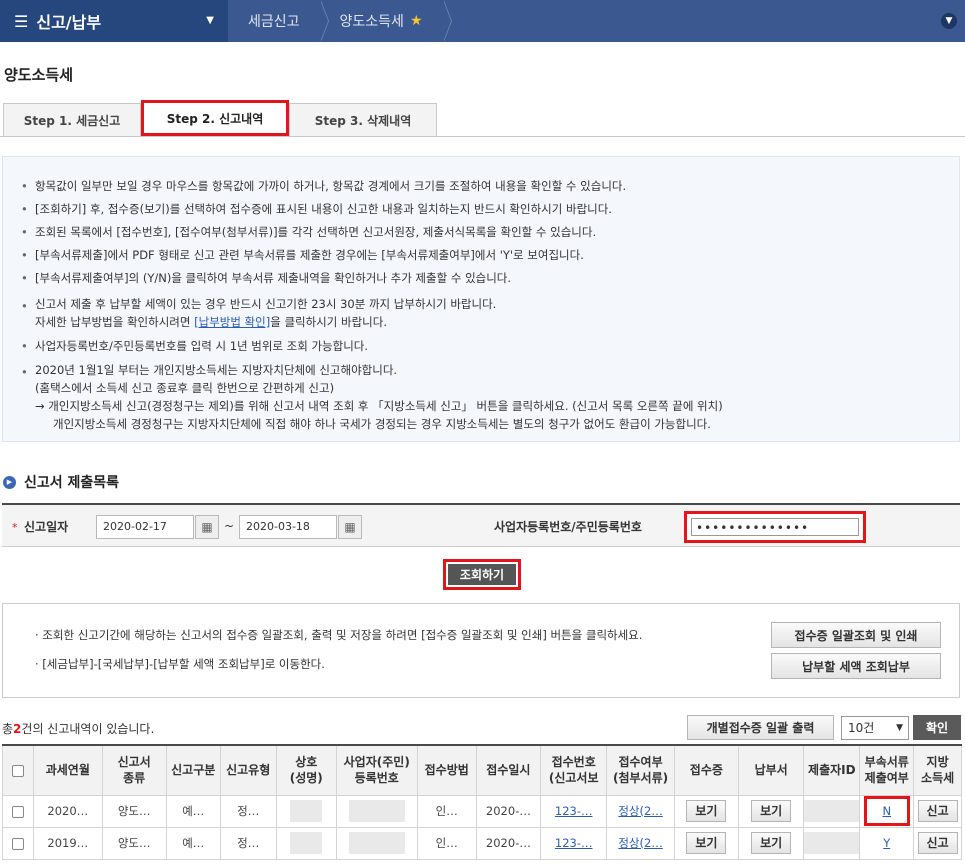 Image resolution: width=965 pixels, height=867 pixels. Describe the element at coordinates (193, 770) in the screenshot. I see `column-header: 신고구분` at that location.